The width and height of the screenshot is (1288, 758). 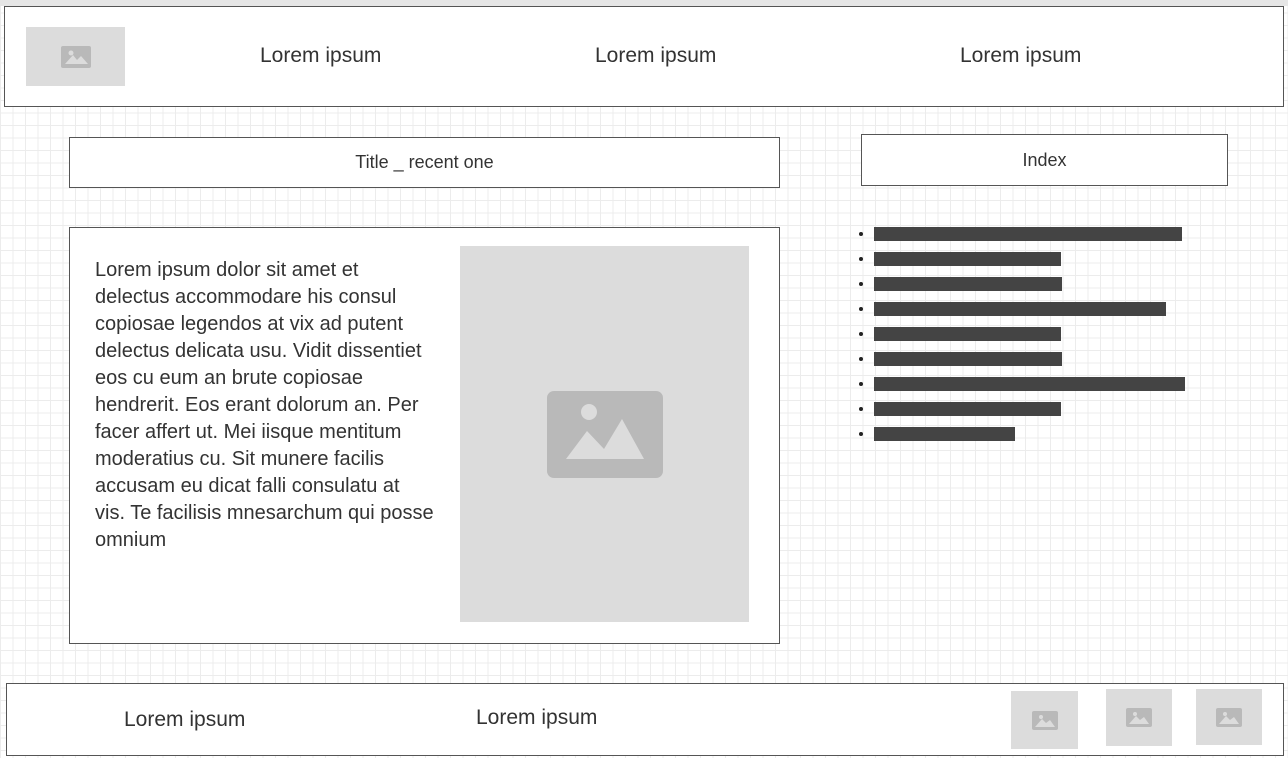 I want to click on index-title-box: Index, so click(x=1044, y=160).